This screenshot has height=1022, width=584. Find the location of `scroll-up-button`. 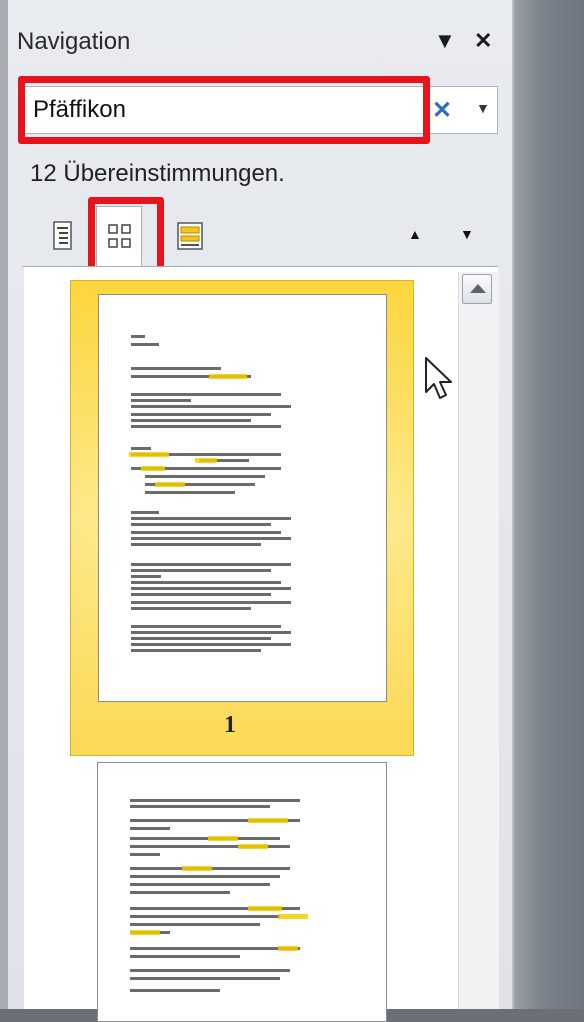

scroll-up-button is located at coordinates (477, 289).